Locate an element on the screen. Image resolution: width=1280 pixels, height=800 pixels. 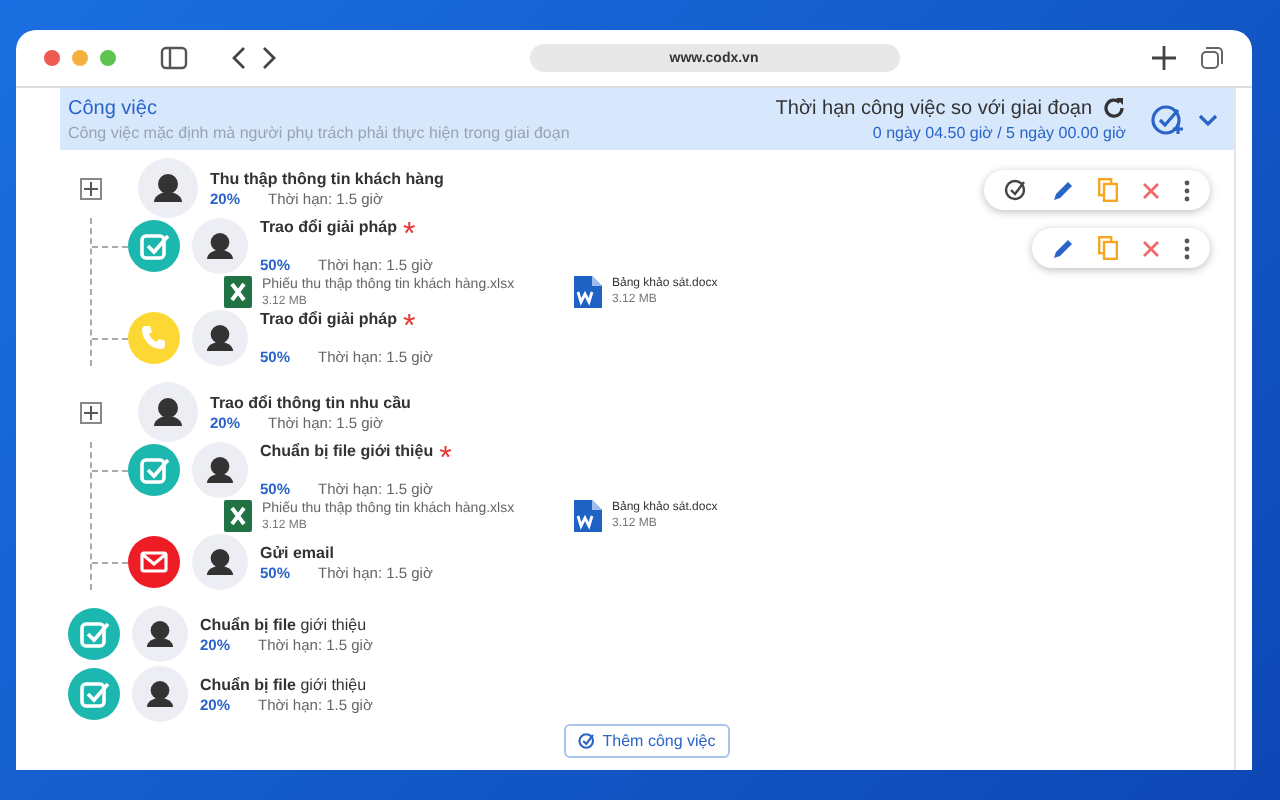
phone-icon is located at coordinates (154, 338).